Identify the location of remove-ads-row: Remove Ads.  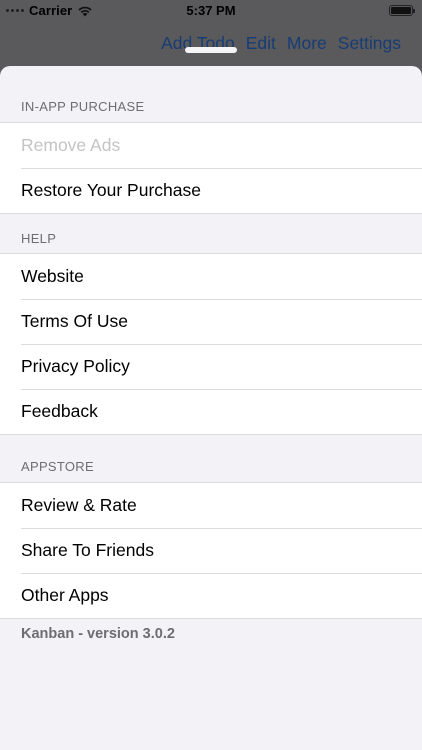
(71, 145).